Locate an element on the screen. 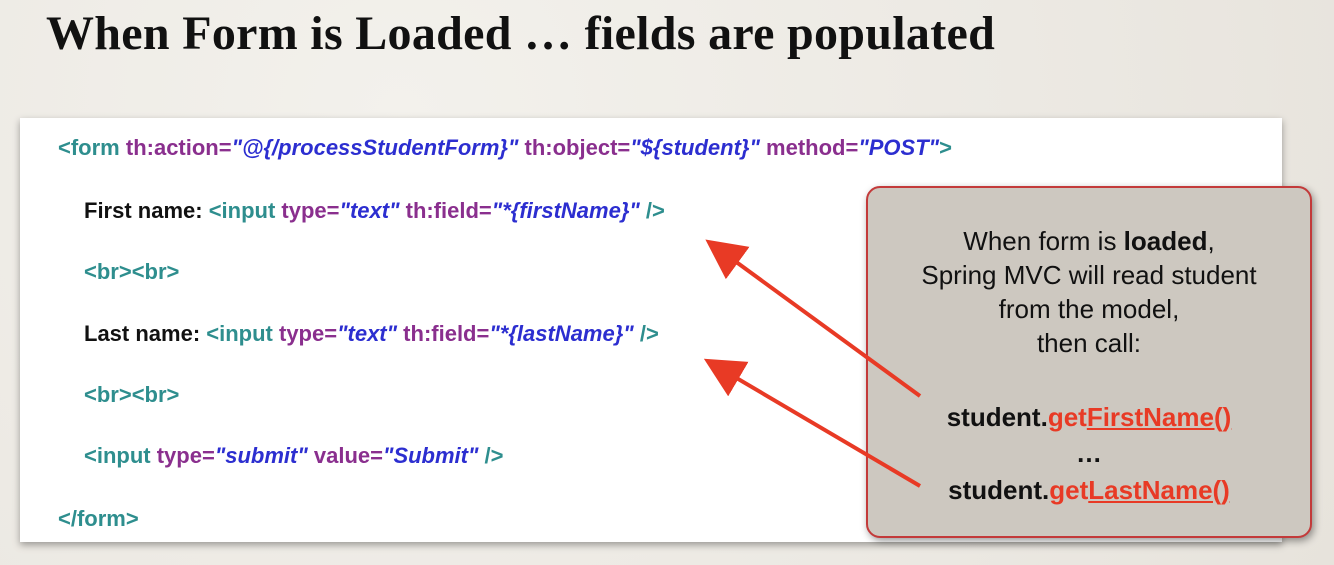 Image resolution: width=1334 pixels, height=565 pixels. arrows-overlay is located at coordinates (812, 363).